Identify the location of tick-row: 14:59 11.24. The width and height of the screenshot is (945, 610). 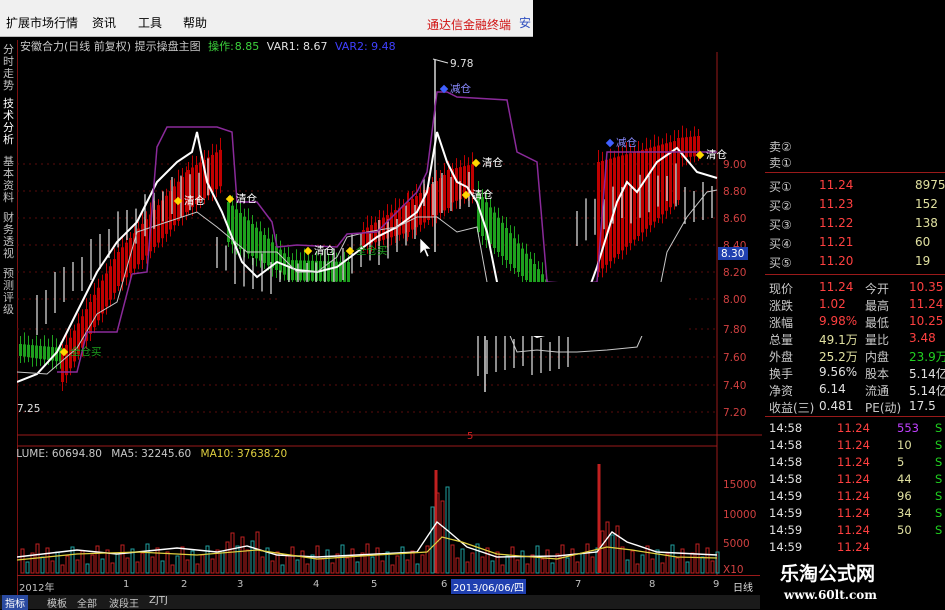
(855, 547).